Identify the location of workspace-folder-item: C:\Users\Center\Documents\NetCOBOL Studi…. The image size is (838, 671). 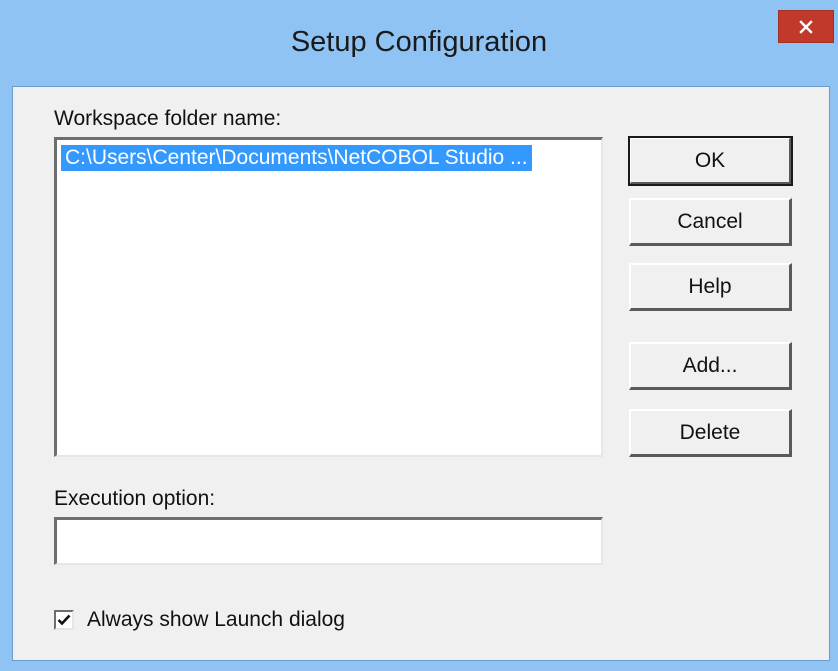
(296, 158).